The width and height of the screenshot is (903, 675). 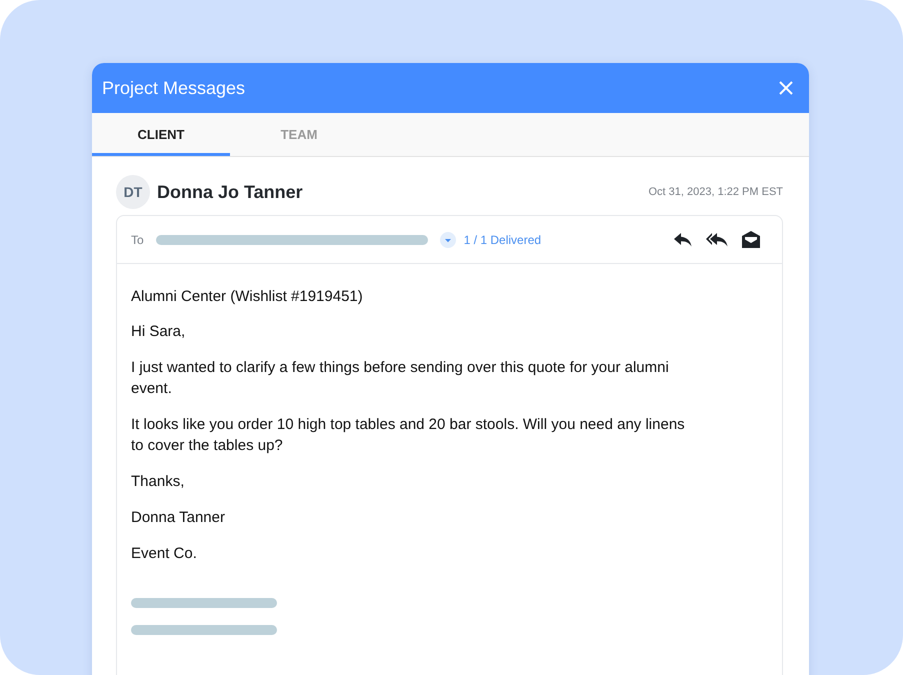 What do you see at coordinates (751, 239) in the screenshot?
I see `envelope-icon` at bounding box center [751, 239].